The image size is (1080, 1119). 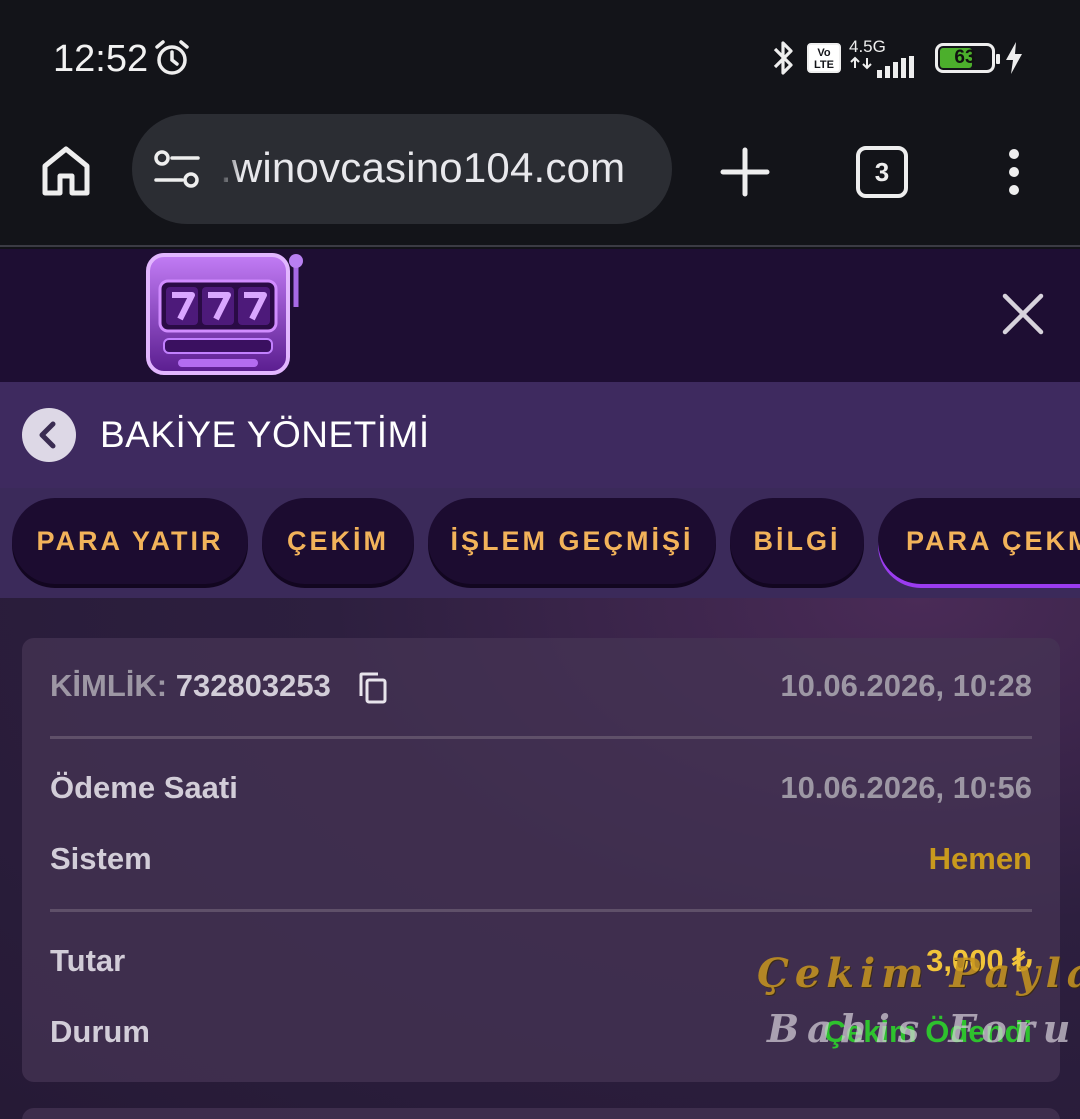 I want to click on watermark-line1: Çekim Paylaş, so click(x=918, y=973).